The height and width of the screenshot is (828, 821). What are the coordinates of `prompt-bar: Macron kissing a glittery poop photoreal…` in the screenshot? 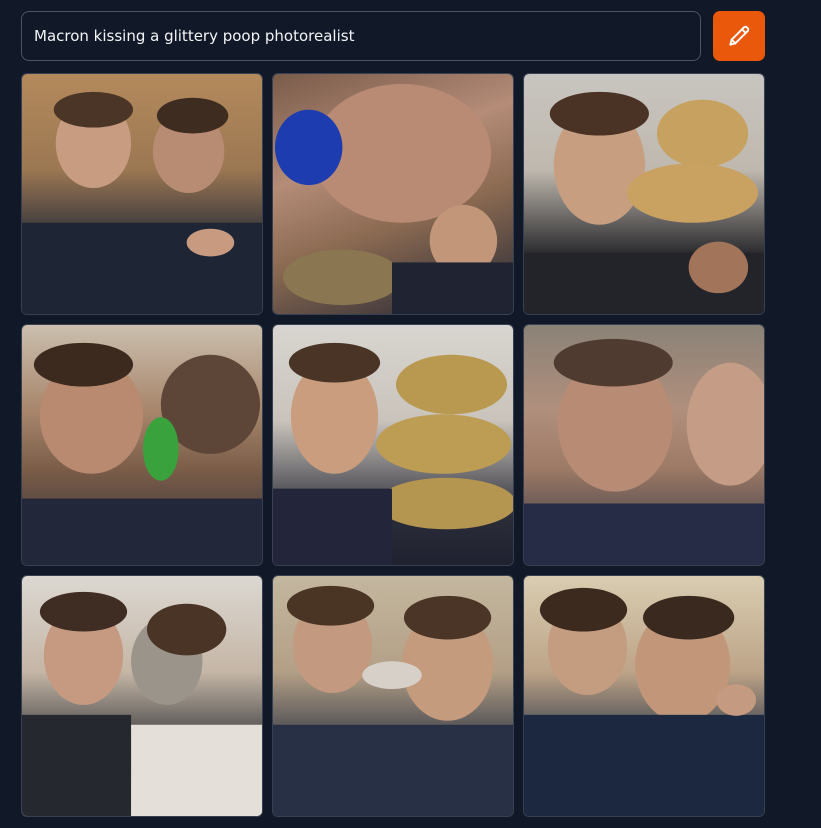 It's located at (393, 36).